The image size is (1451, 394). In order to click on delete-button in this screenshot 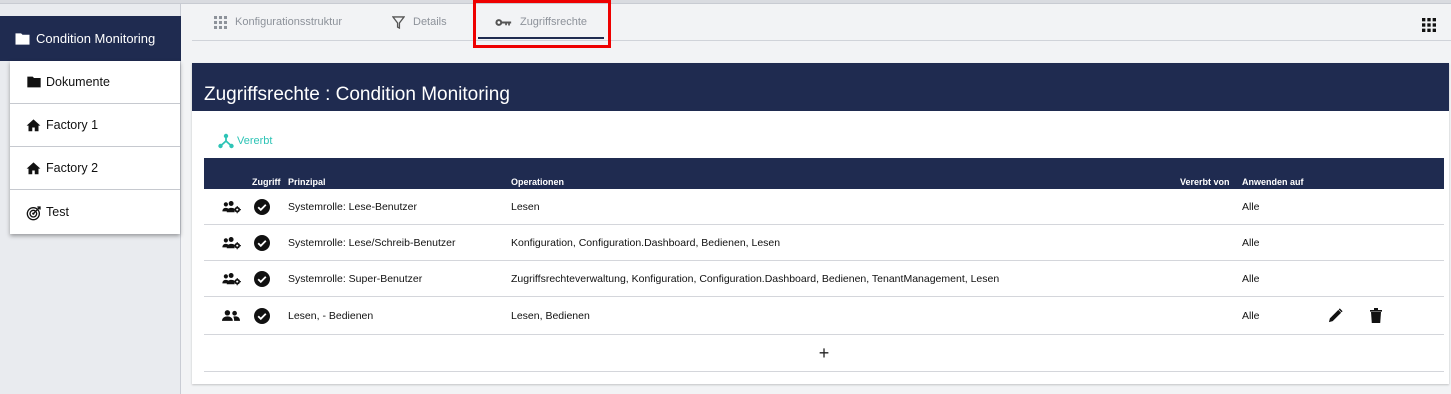, I will do `click(1376, 315)`.